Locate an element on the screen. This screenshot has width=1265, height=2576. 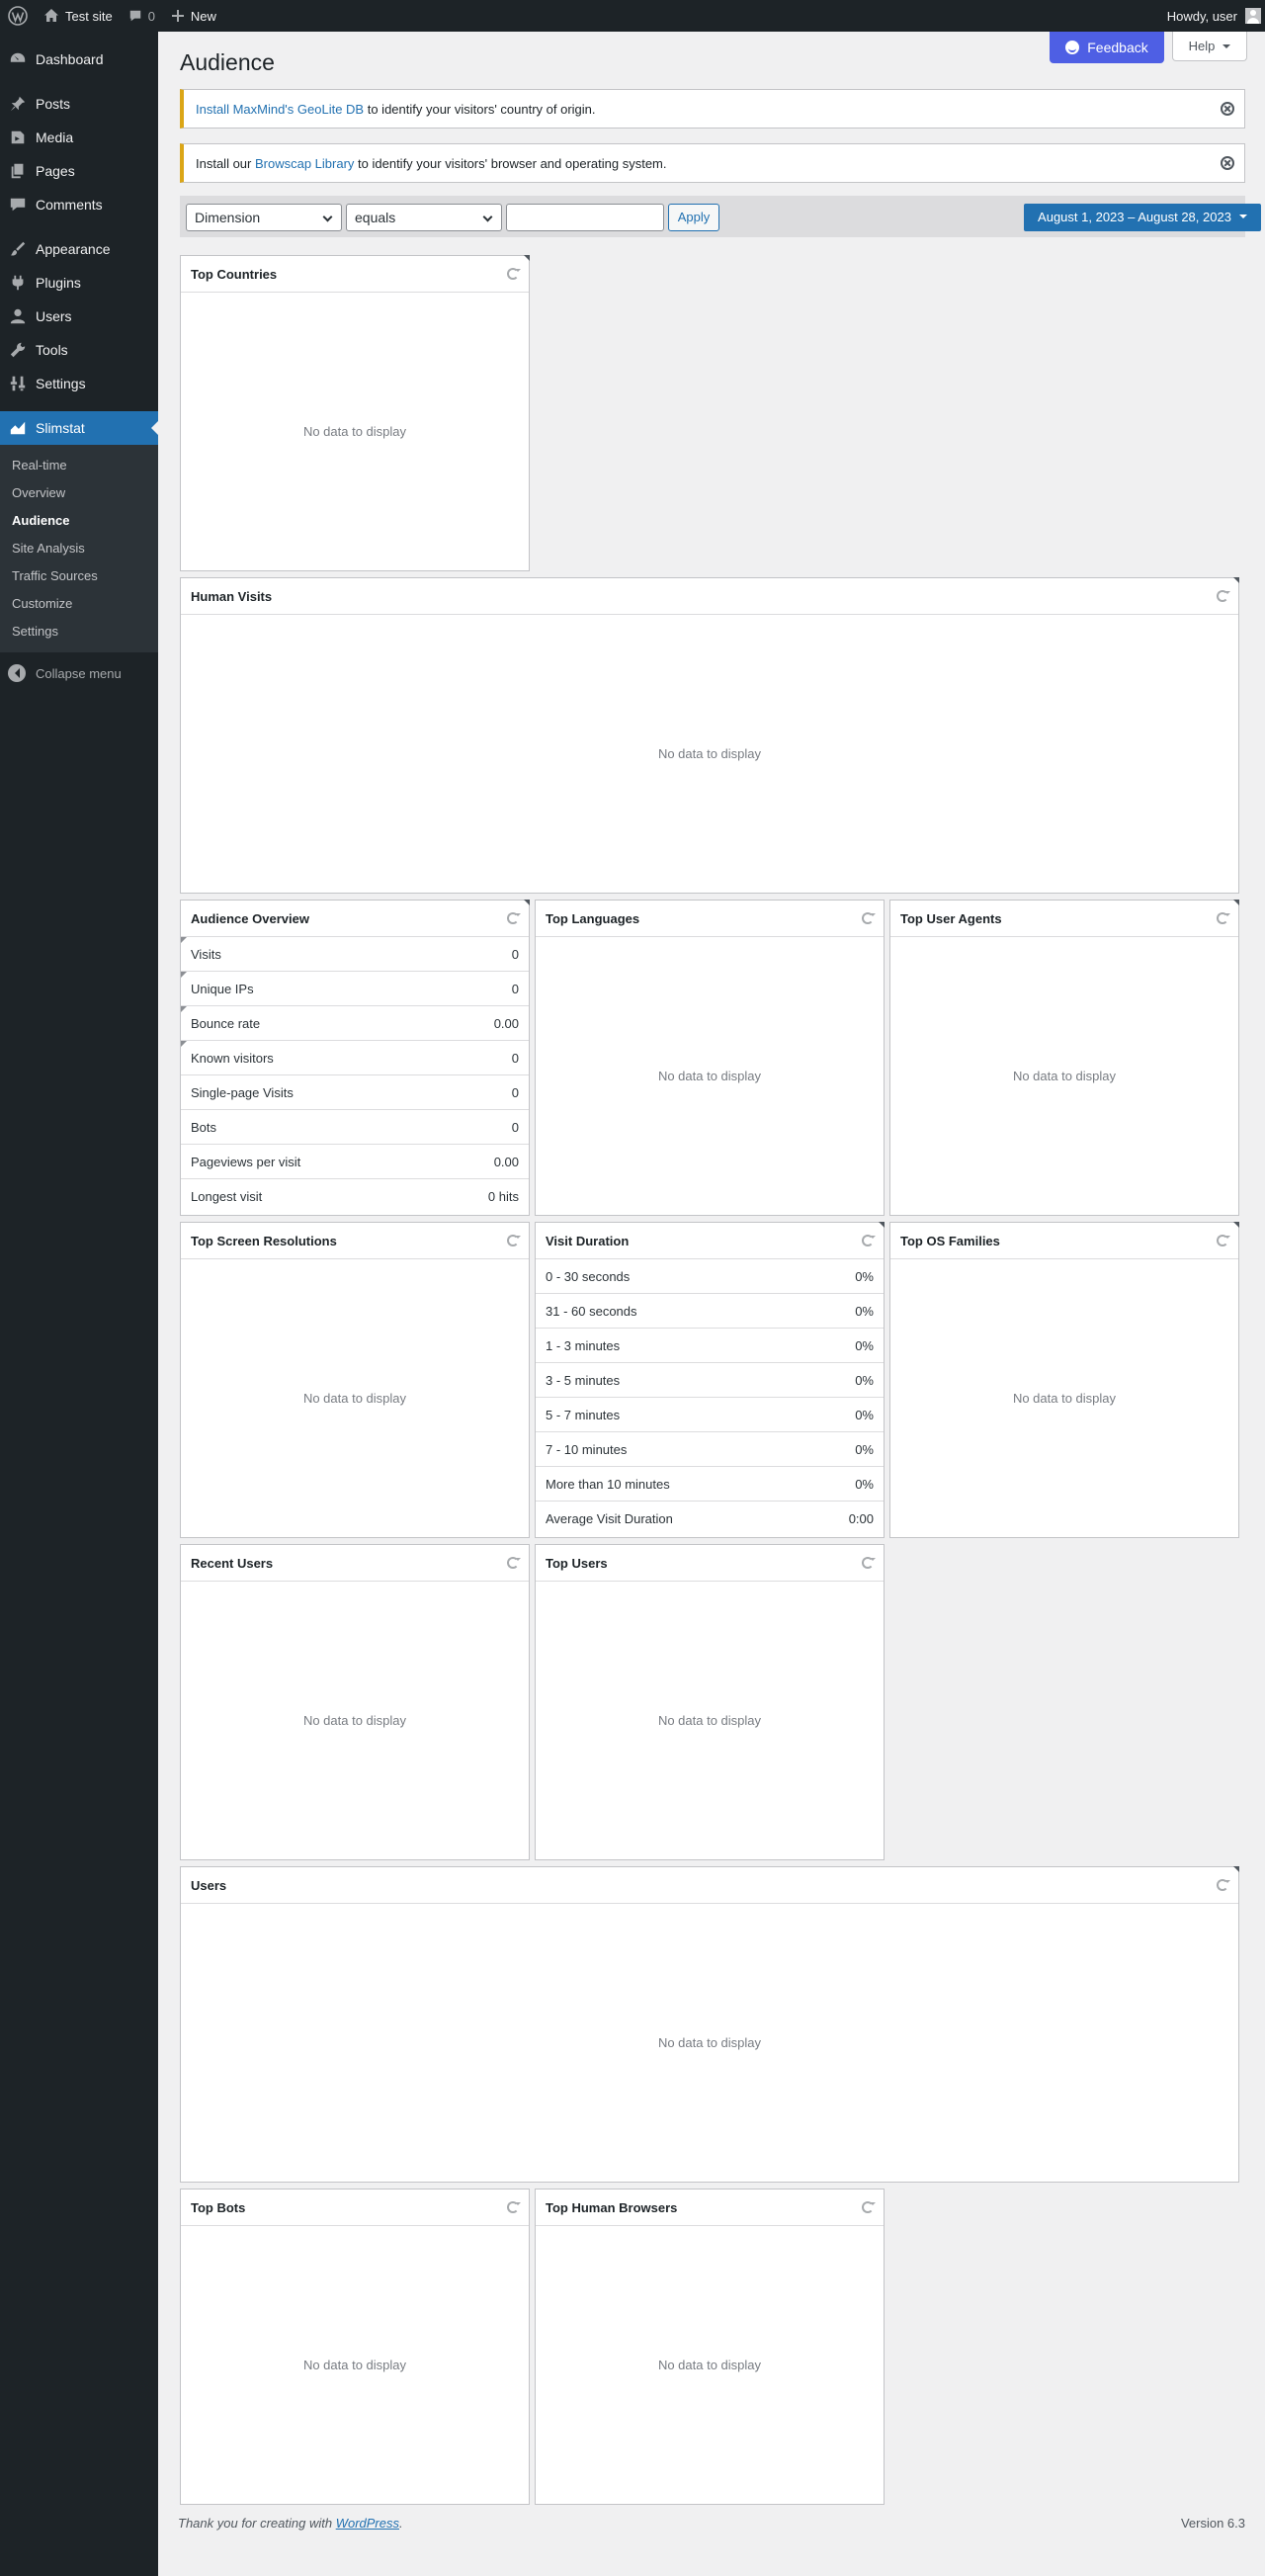
browscap-link: Browscap Library is located at coordinates (304, 163).